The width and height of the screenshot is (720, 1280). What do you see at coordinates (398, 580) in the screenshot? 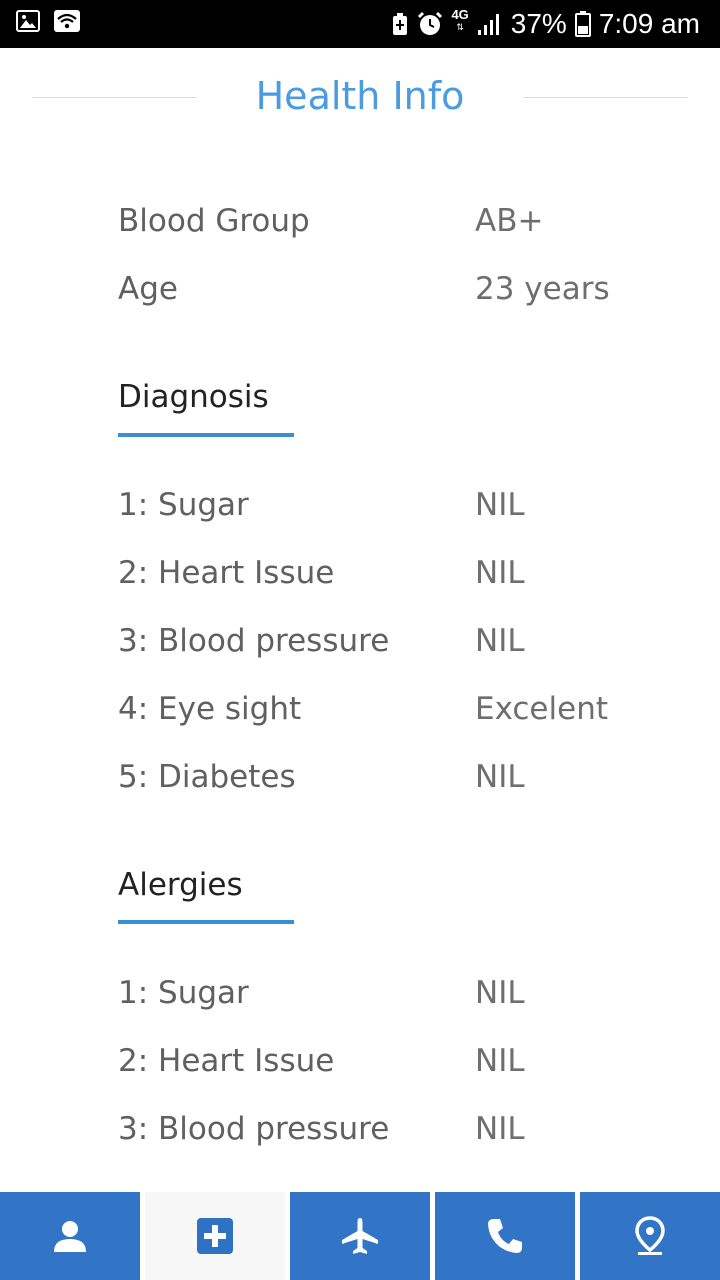
I see `diagnosis-row: 2: Heart Issue NIL` at bounding box center [398, 580].